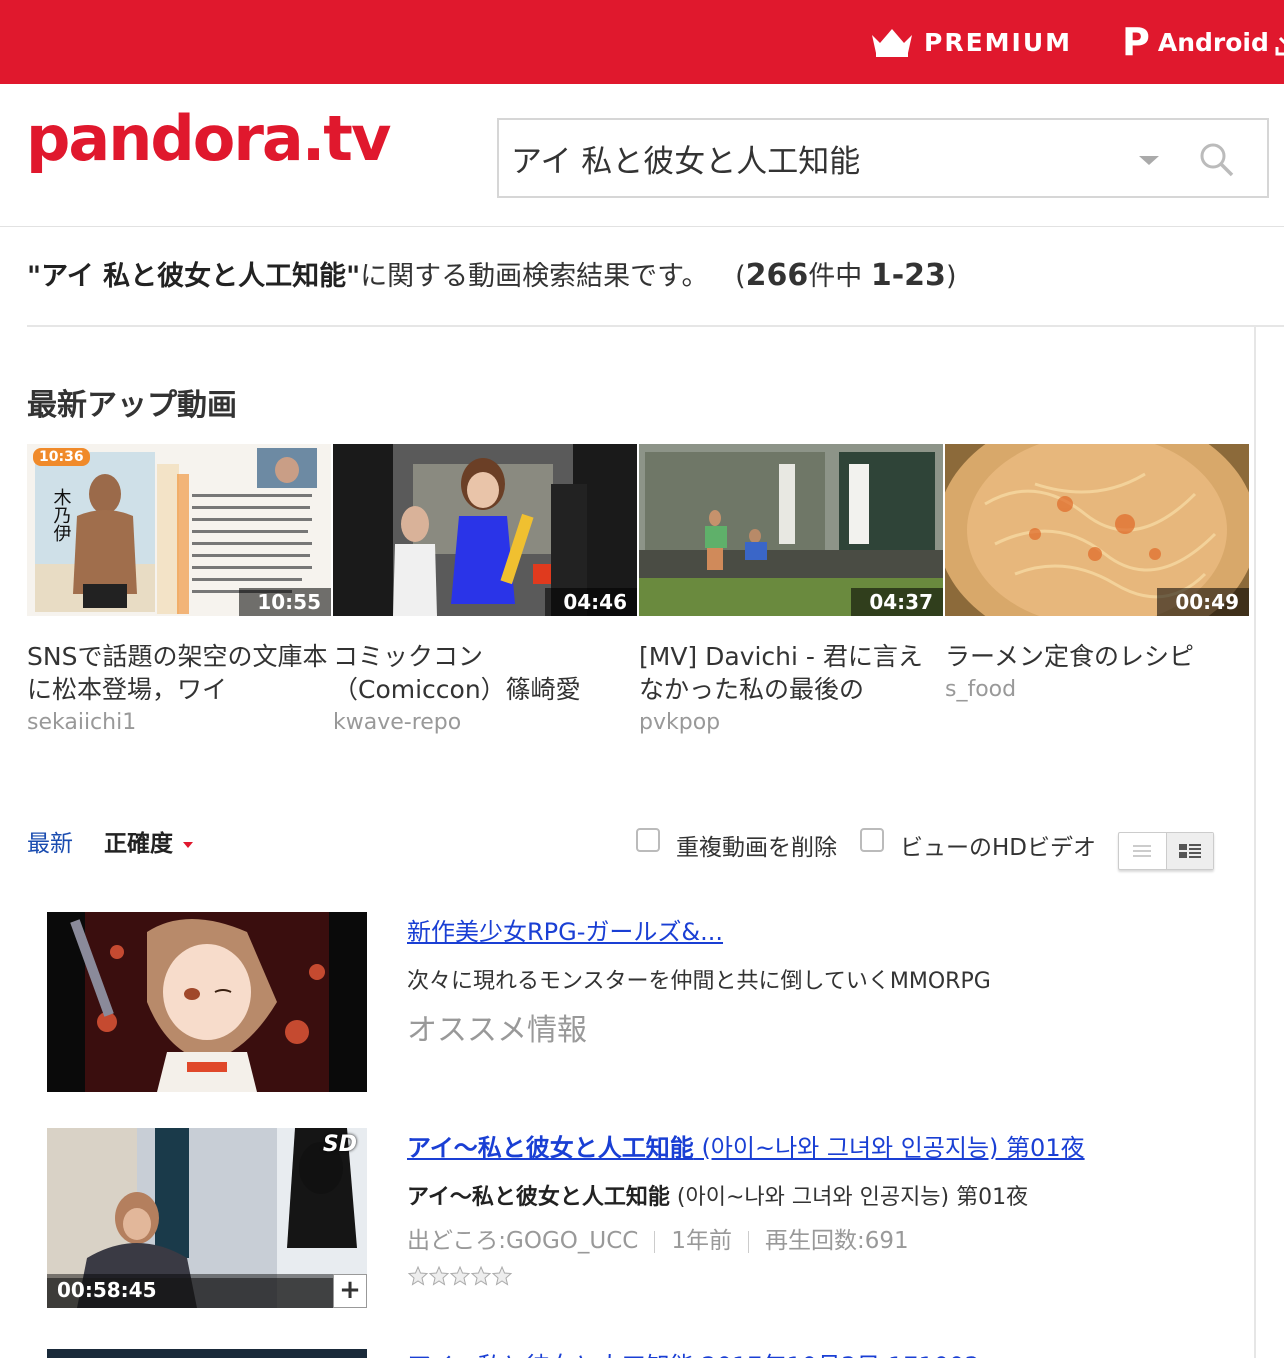 The width and height of the screenshot is (1284, 1358). I want to click on quality-badge: SD, so click(339, 1144).